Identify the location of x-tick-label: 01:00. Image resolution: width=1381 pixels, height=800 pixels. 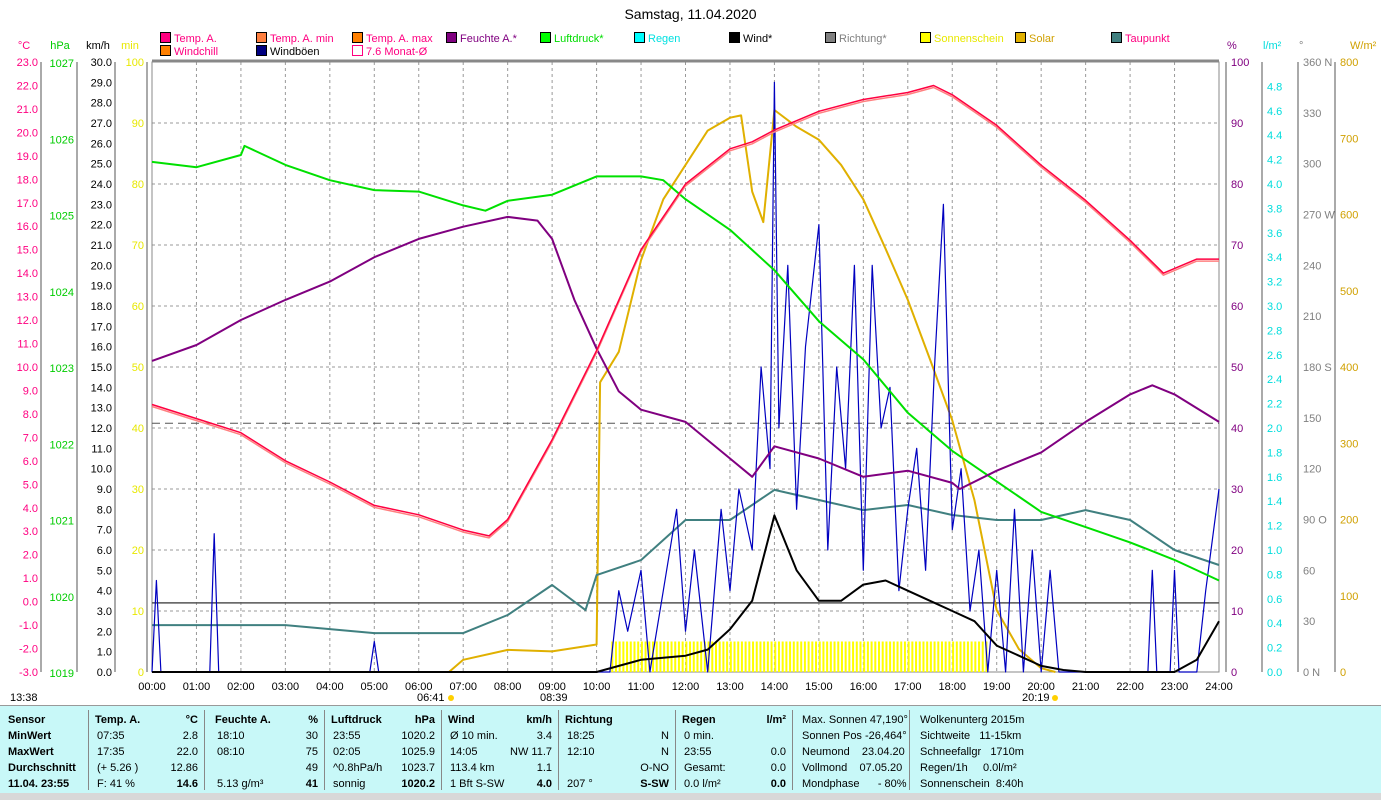
(197, 687).